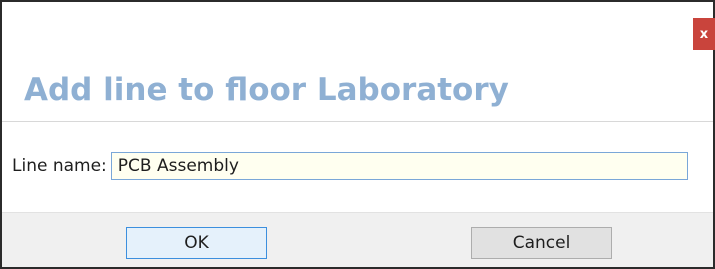 Image resolution: width=715 pixels, height=269 pixels. I want to click on close-button: x, so click(704, 34).